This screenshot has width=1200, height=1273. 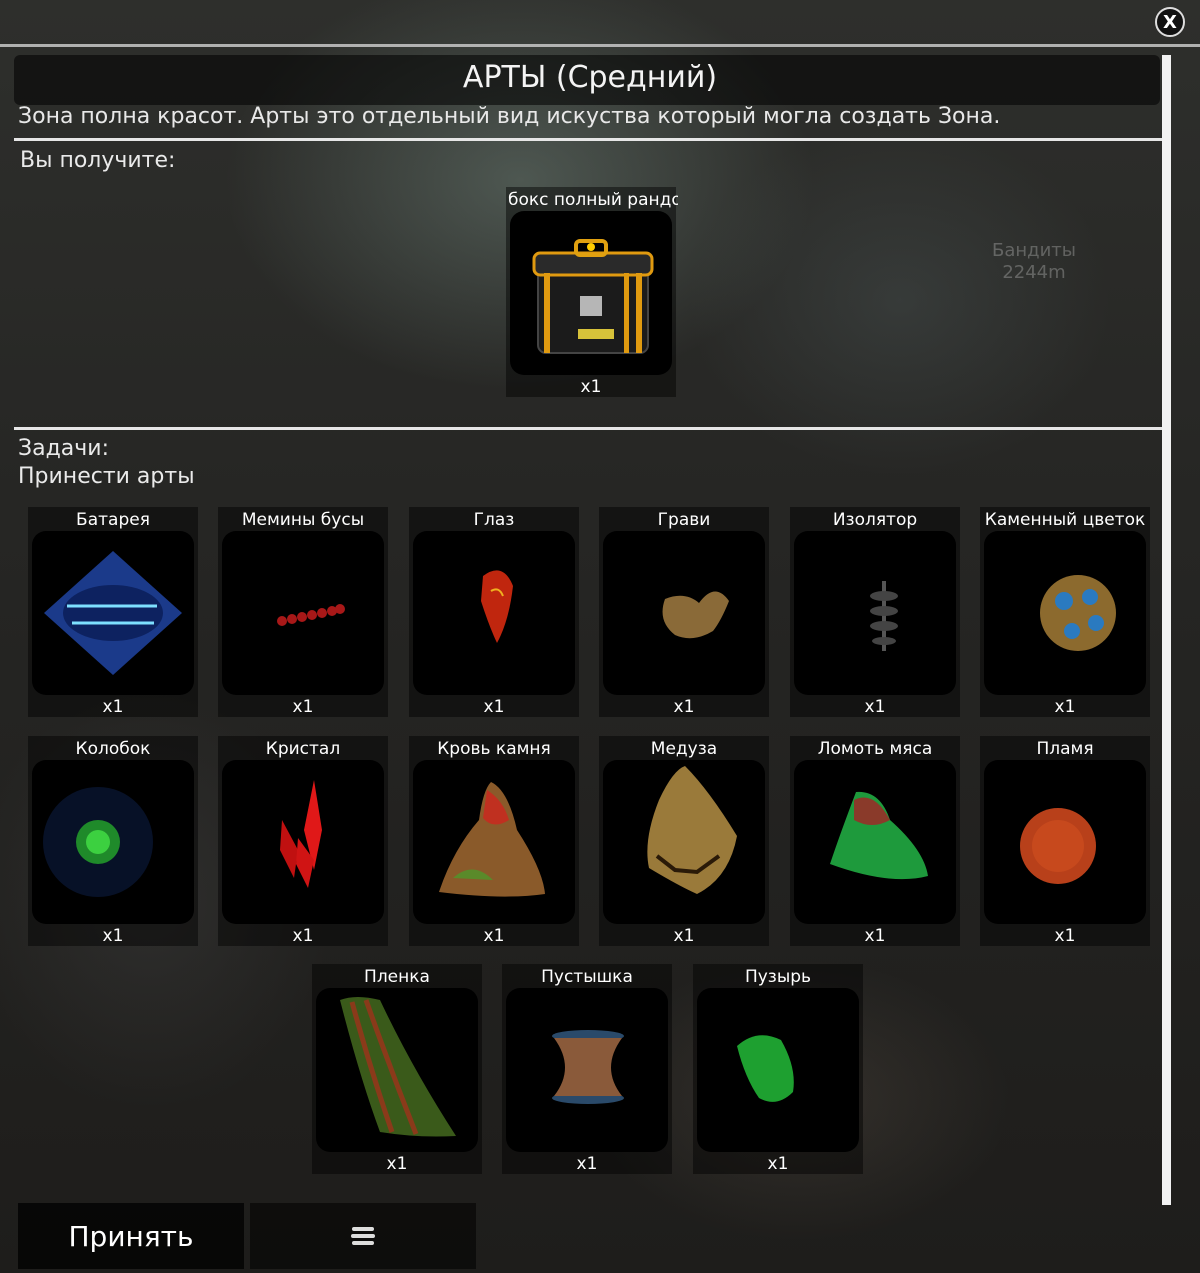 What do you see at coordinates (684, 749) in the screenshot?
I see `task-name: Медуза` at bounding box center [684, 749].